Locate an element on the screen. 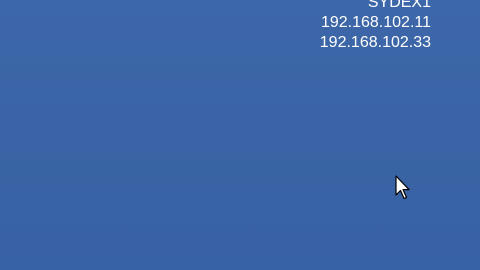  ip-address-1: 192.168.102.11 is located at coordinates (375, 22).